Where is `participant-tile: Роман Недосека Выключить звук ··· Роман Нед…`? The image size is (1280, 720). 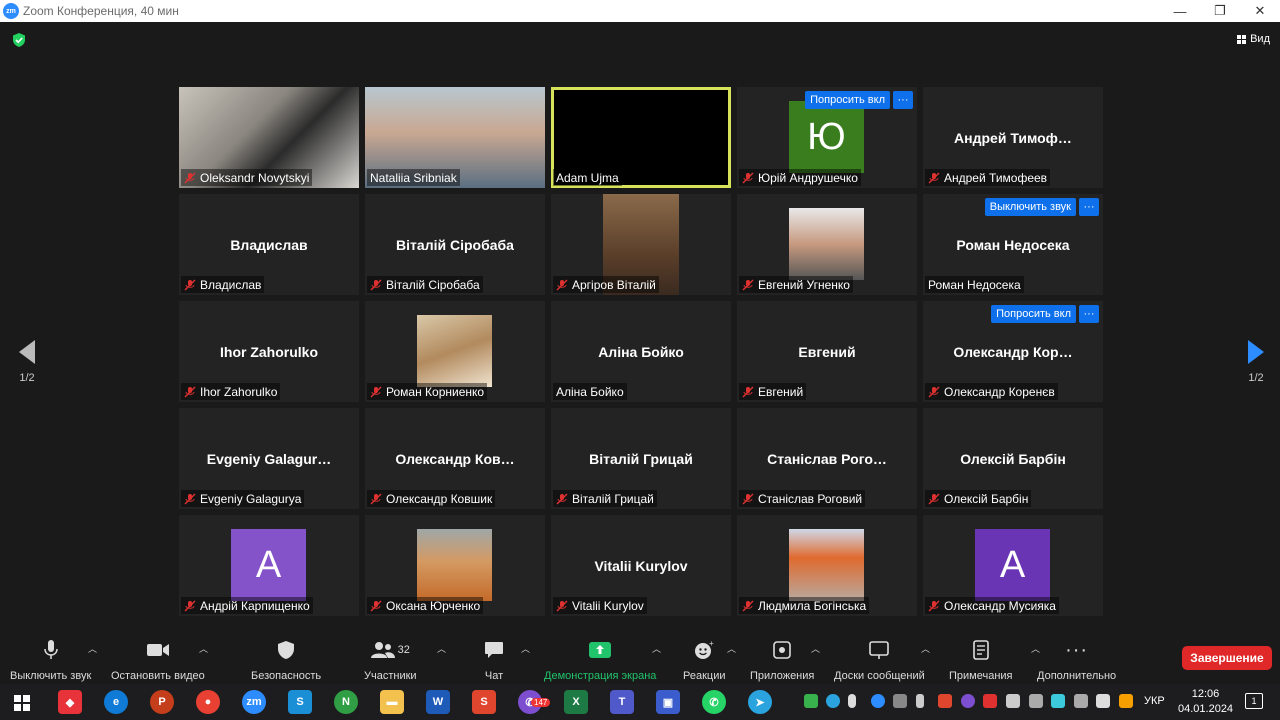
participant-tile: Роман Недосека Выключить звук ··· Роман Нед… is located at coordinates (1013, 244).